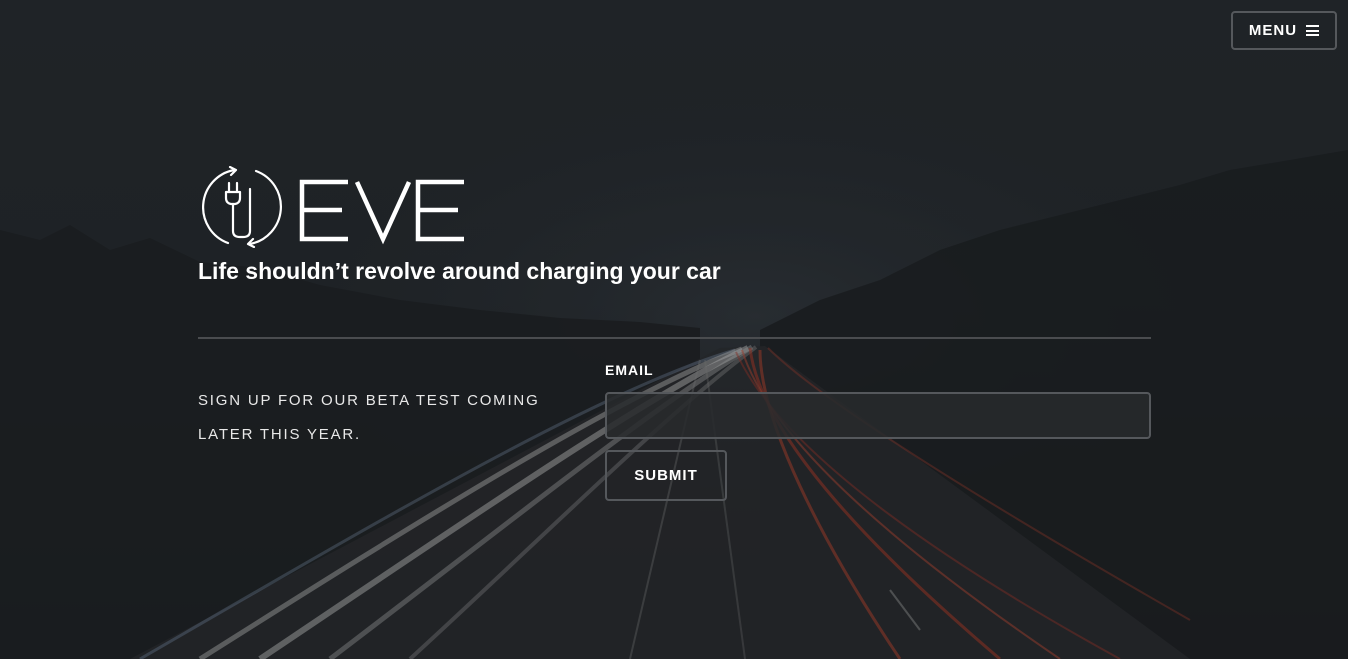 This screenshot has width=1348, height=659. I want to click on brand-wordmark, so click(381, 212).